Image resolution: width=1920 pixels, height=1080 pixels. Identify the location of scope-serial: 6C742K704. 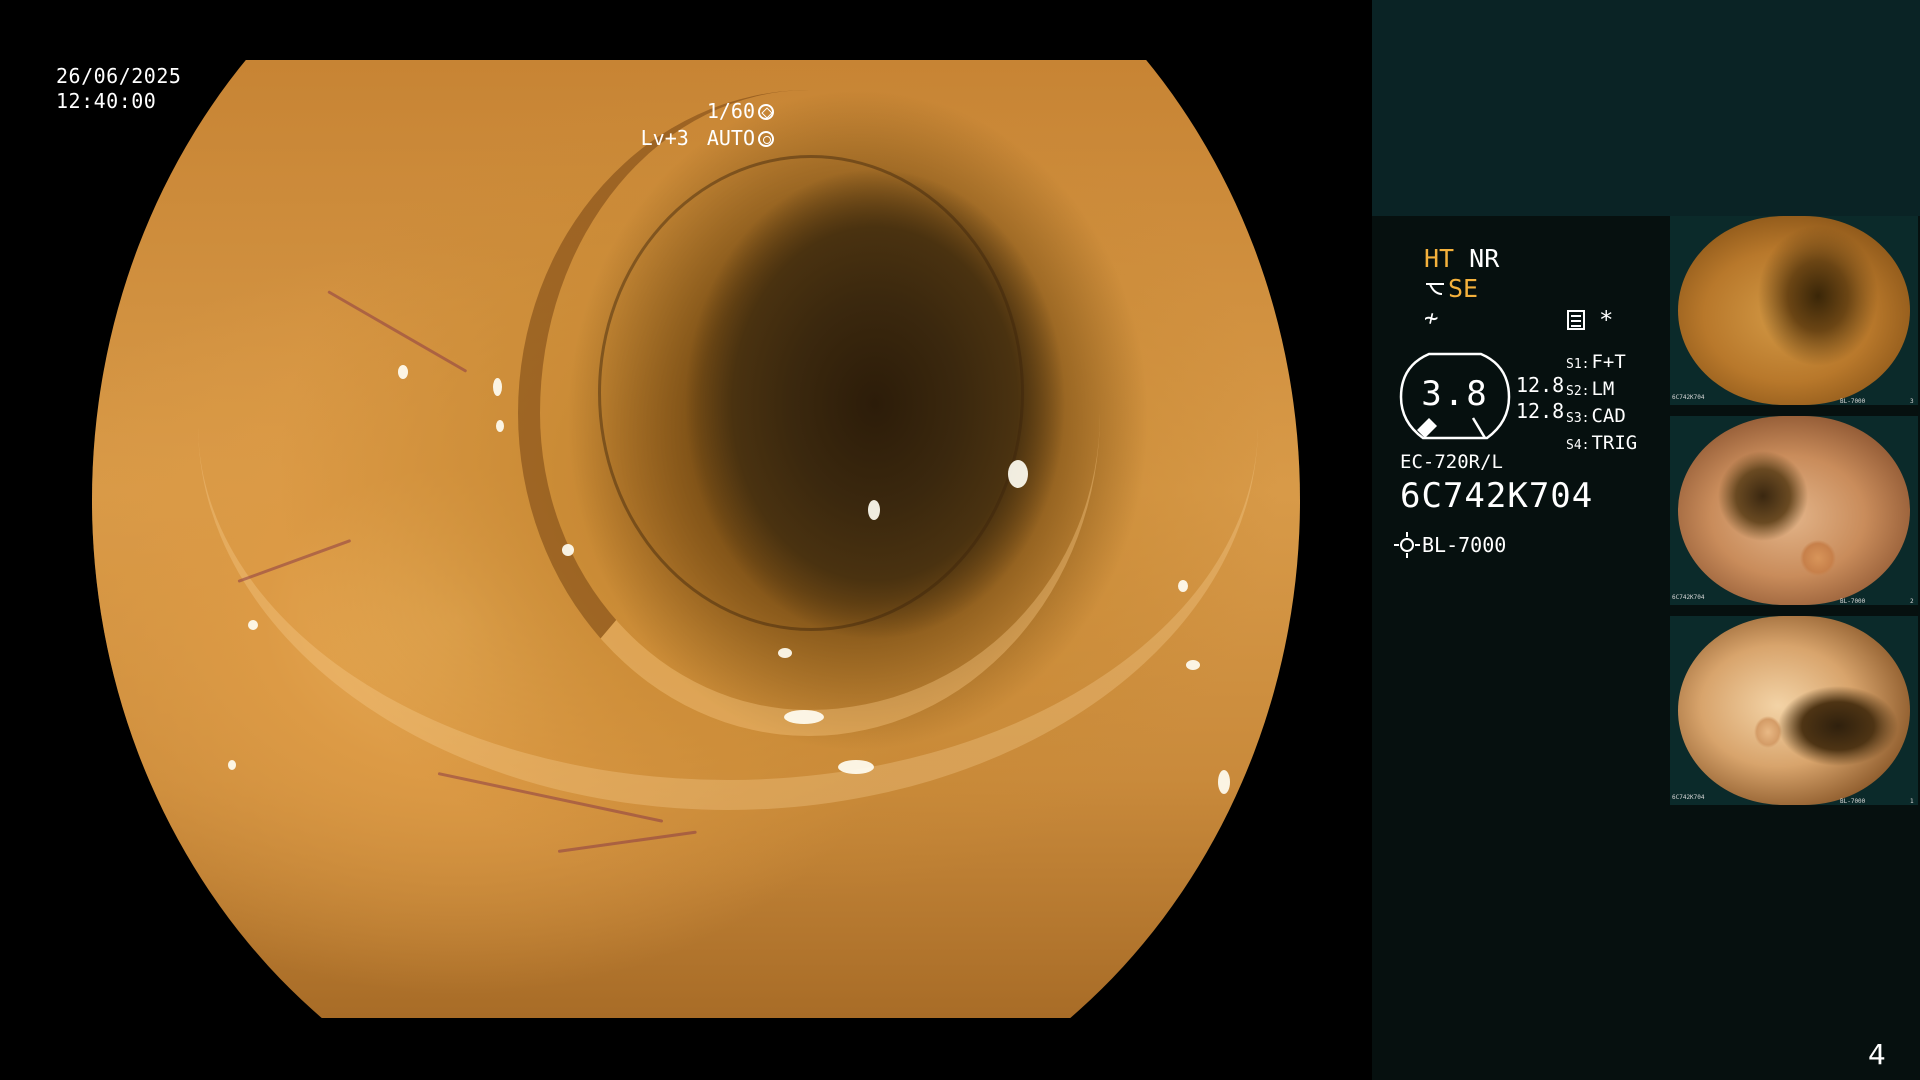
(1497, 496).